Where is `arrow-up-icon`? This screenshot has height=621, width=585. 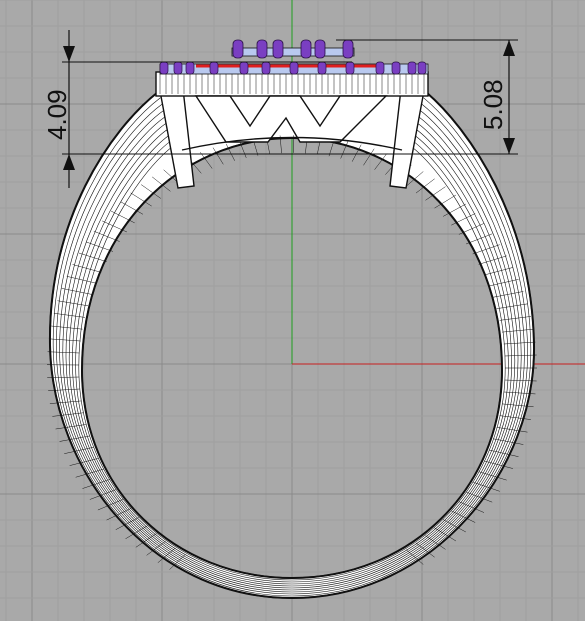 arrow-up-icon is located at coordinates (509, 48).